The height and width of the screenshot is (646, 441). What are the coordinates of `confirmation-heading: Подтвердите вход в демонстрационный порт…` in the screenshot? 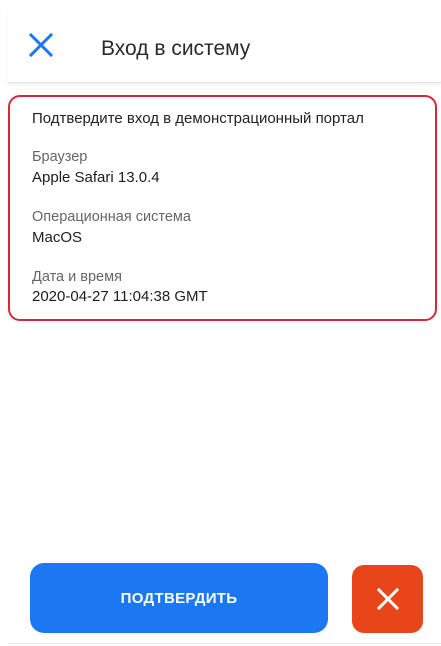 It's located at (198, 118).